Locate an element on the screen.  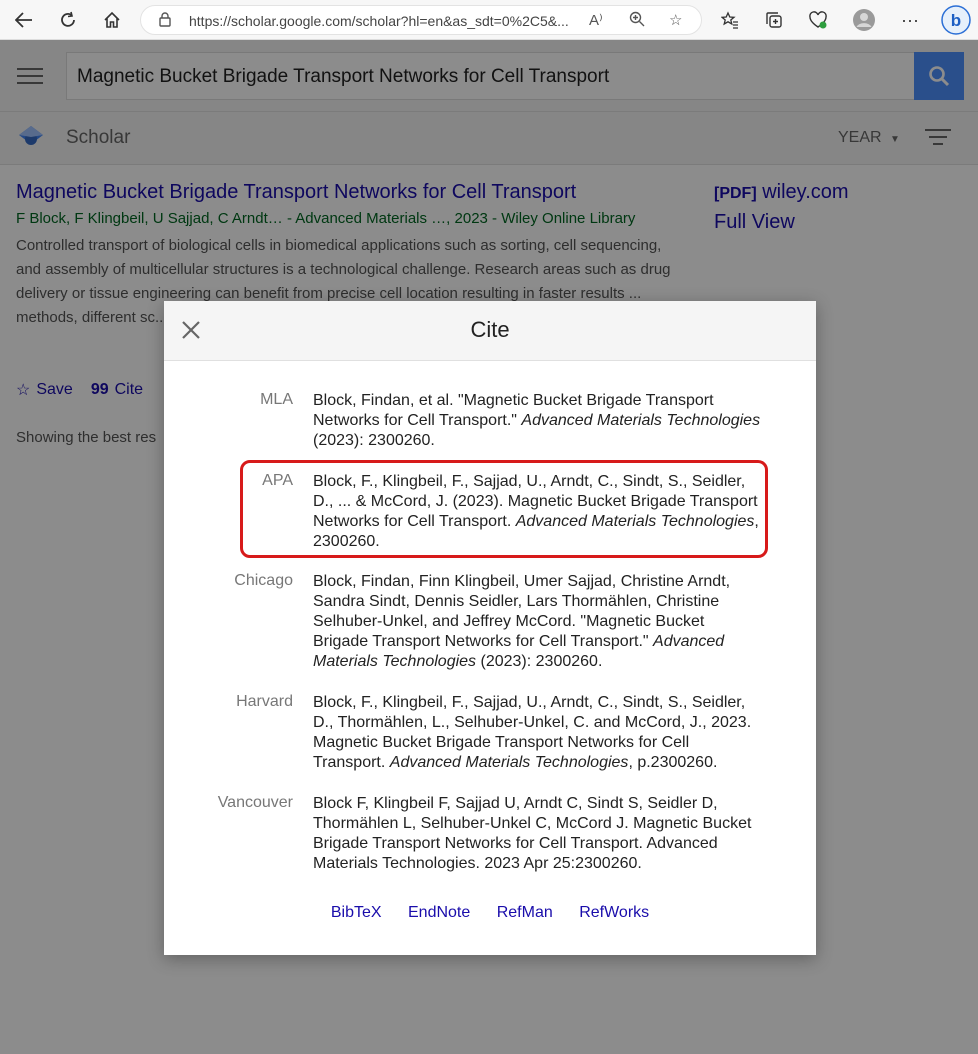
back-arrow-icon is located at coordinates (24, 20).